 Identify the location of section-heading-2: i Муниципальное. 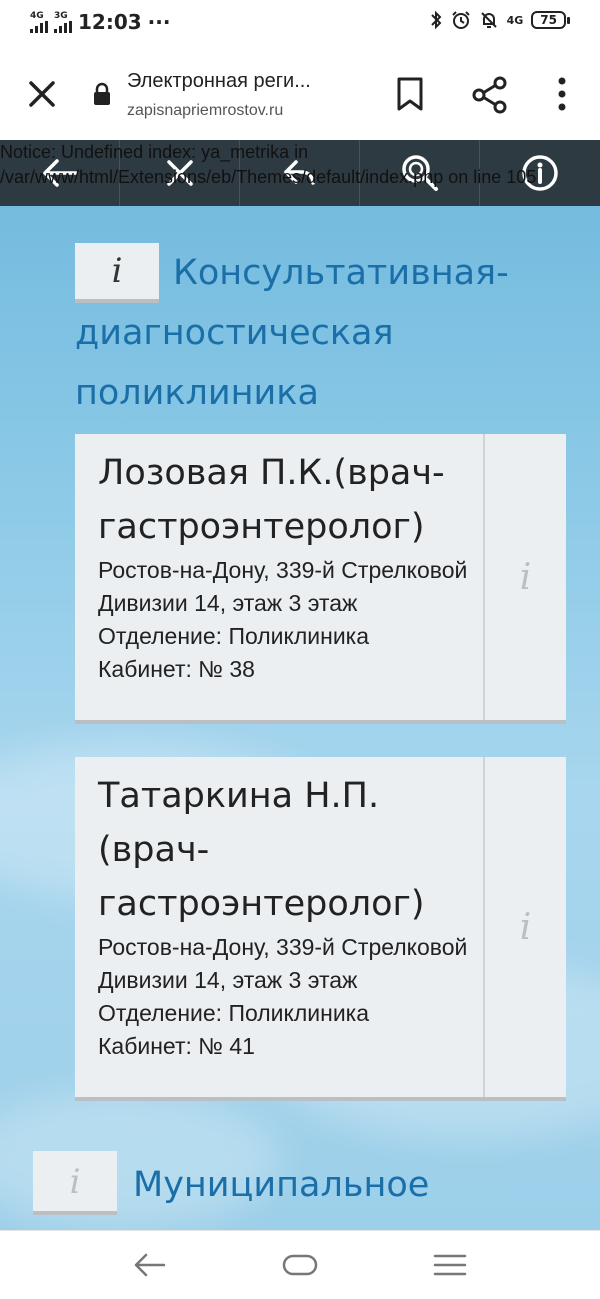
(303, 1185).